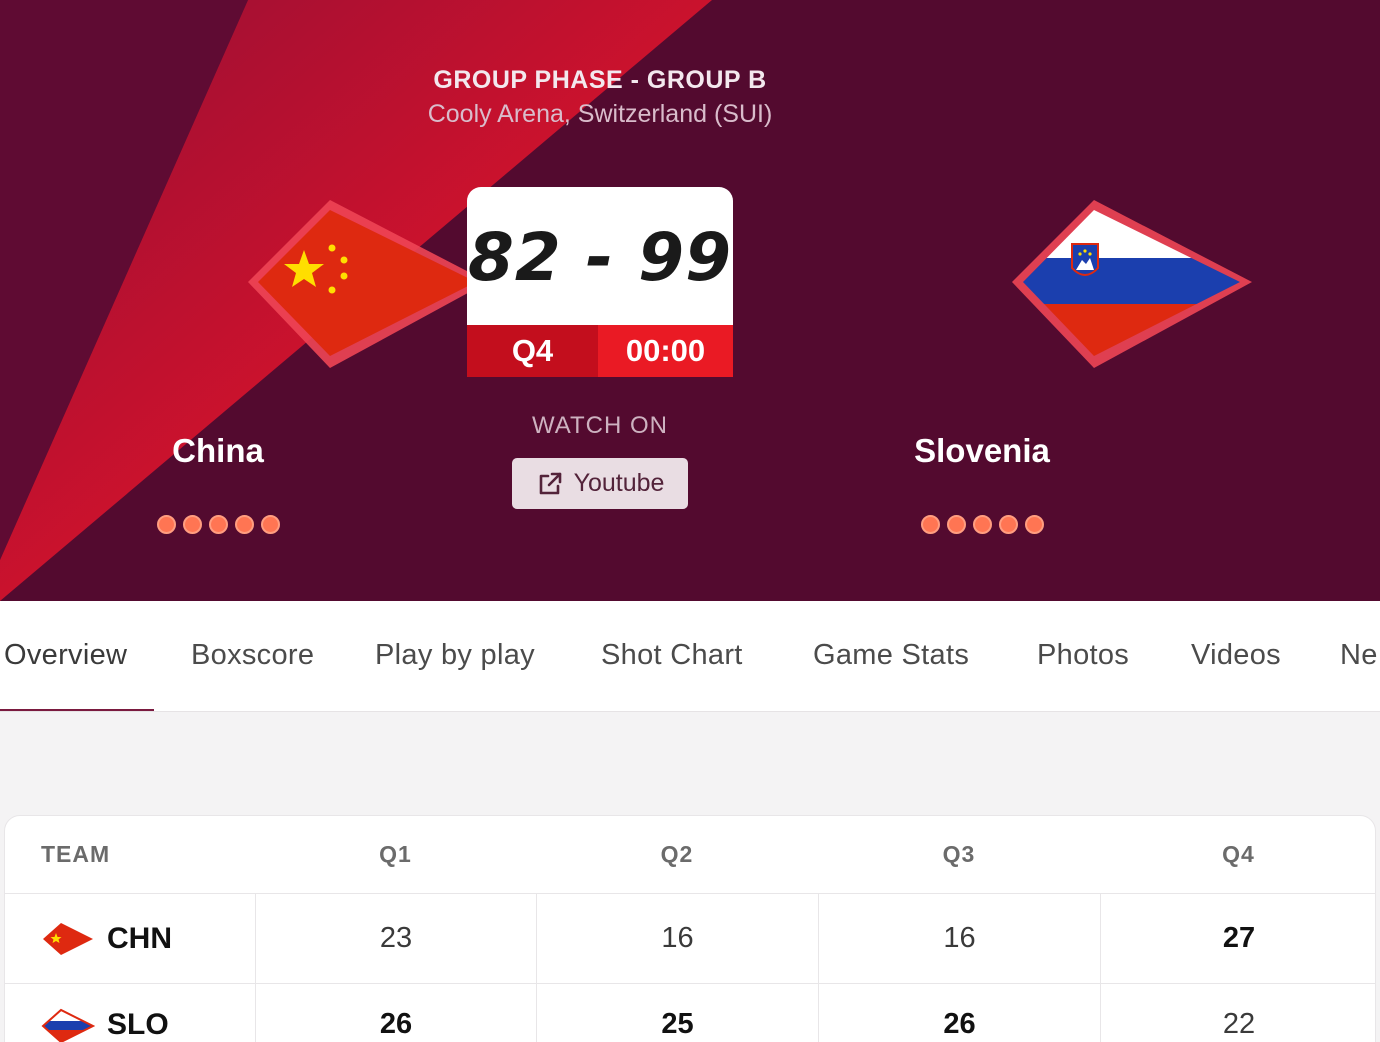 The width and height of the screenshot is (1380, 1042). What do you see at coordinates (77, 710) in the screenshot?
I see `active-tab-indicator` at bounding box center [77, 710].